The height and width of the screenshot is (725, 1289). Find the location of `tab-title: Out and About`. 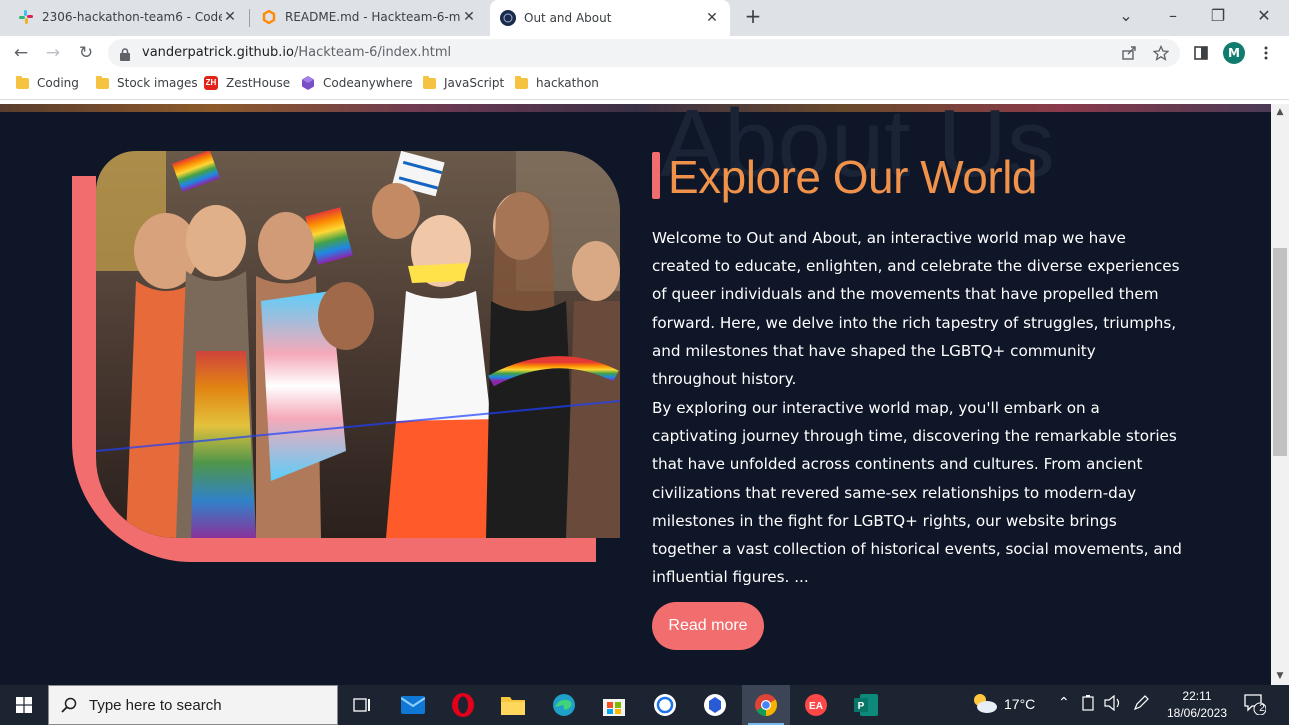

tab-title: Out and About is located at coordinates (568, 18).